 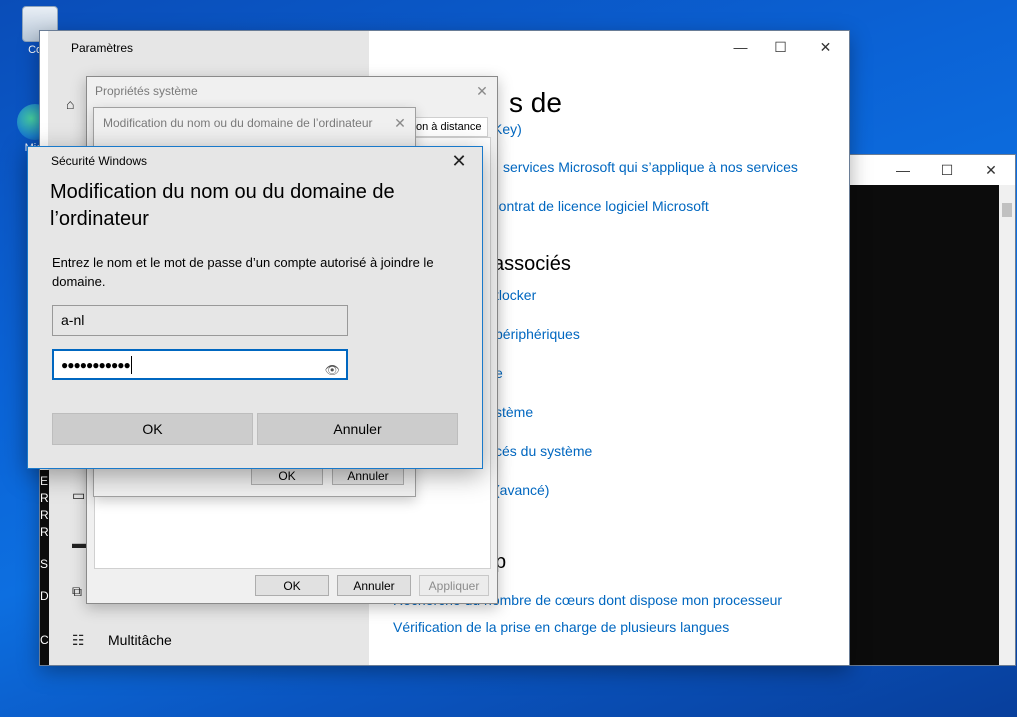 I want to click on settings-title: Paramètres, so click(x=102, y=48).